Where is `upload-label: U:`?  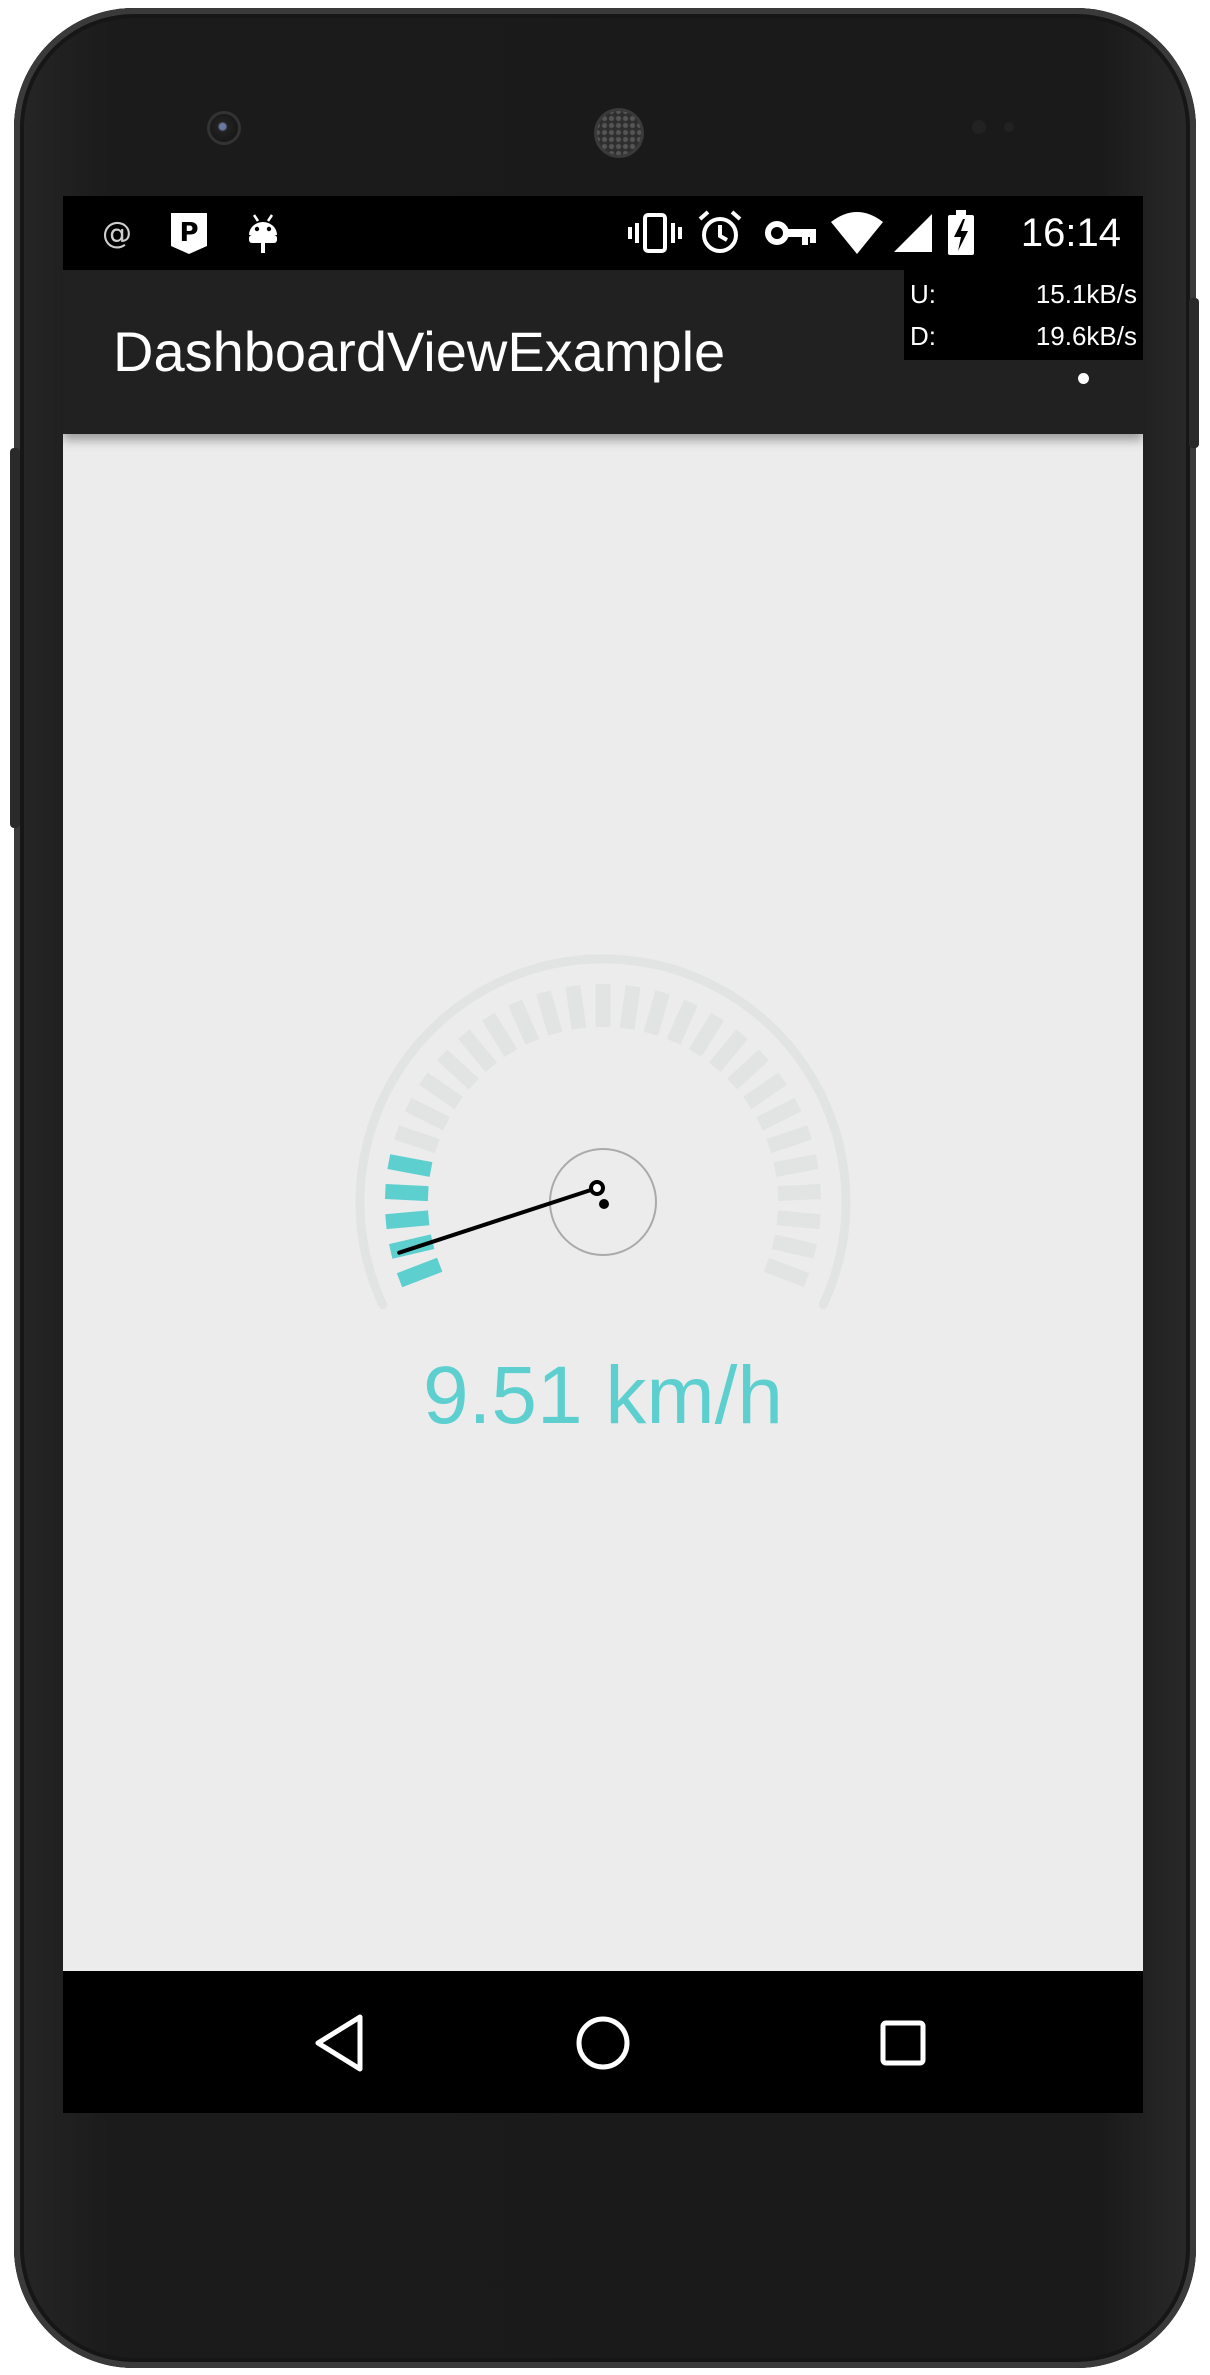 upload-label: U: is located at coordinates (923, 294).